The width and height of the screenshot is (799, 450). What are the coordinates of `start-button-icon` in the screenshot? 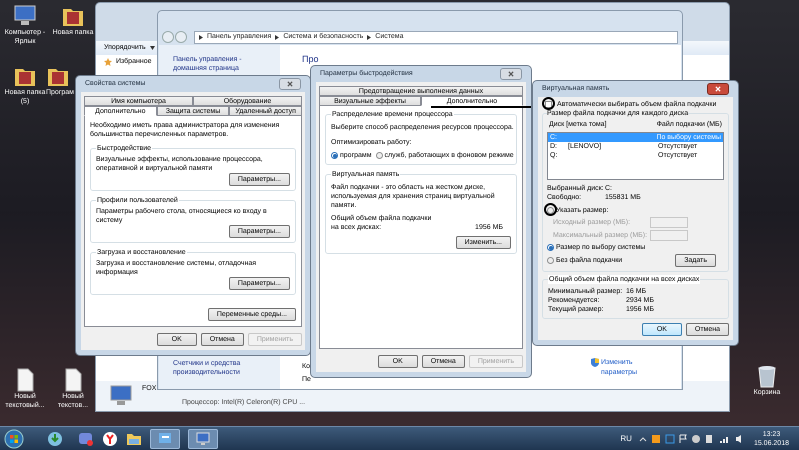 It's located at (14, 438).